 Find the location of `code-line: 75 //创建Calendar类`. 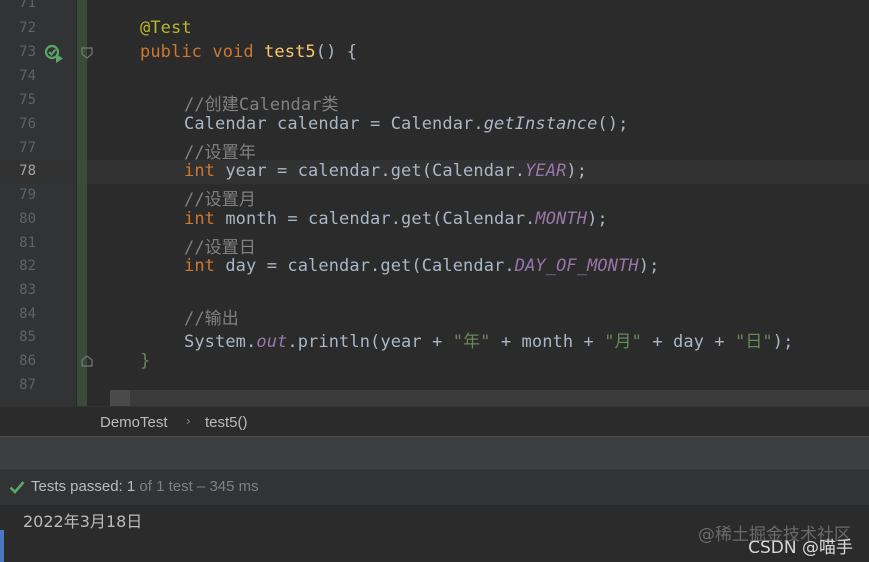

code-line: 75 //创建Calendar类 is located at coordinates (434, 102).